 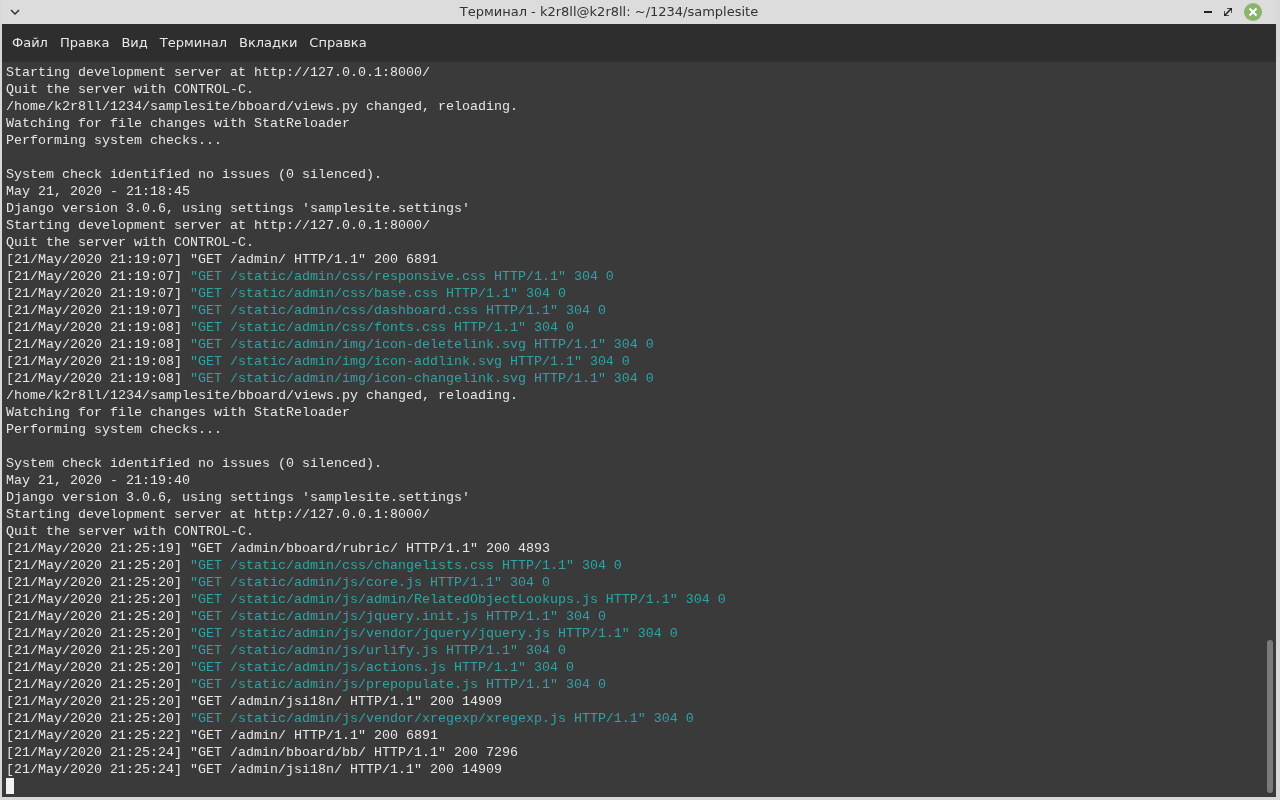 What do you see at coordinates (15, 12) in the screenshot?
I see `menu-caret-icon` at bounding box center [15, 12].